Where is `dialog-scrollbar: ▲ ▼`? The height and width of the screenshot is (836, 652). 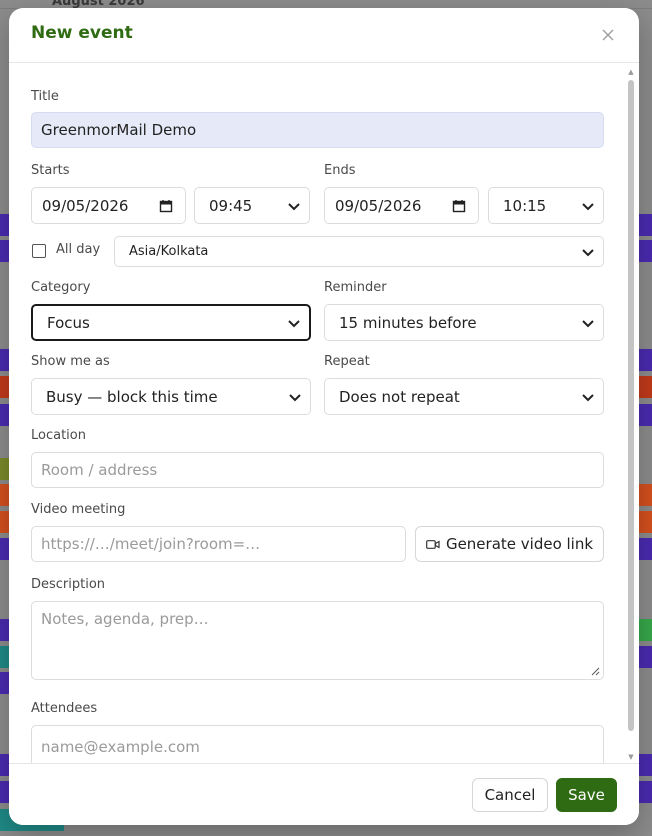 dialog-scrollbar: ▲ ▼ is located at coordinates (631, 413).